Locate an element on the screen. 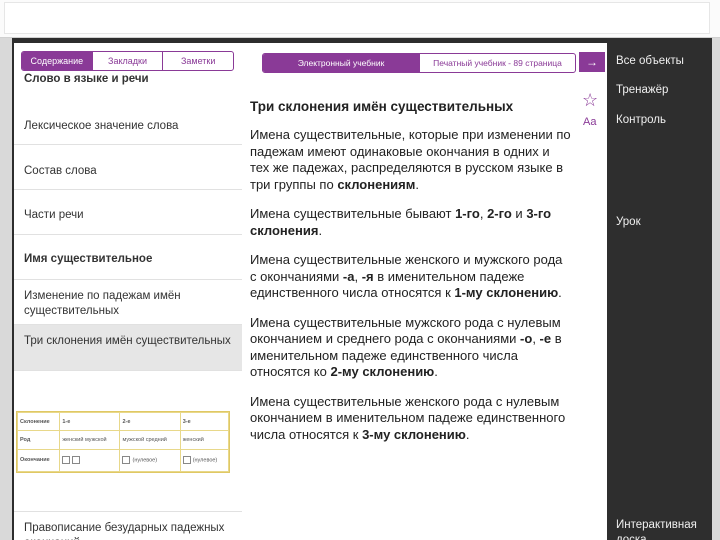  table-cell: мужской средний is located at coordinates (150, 440).